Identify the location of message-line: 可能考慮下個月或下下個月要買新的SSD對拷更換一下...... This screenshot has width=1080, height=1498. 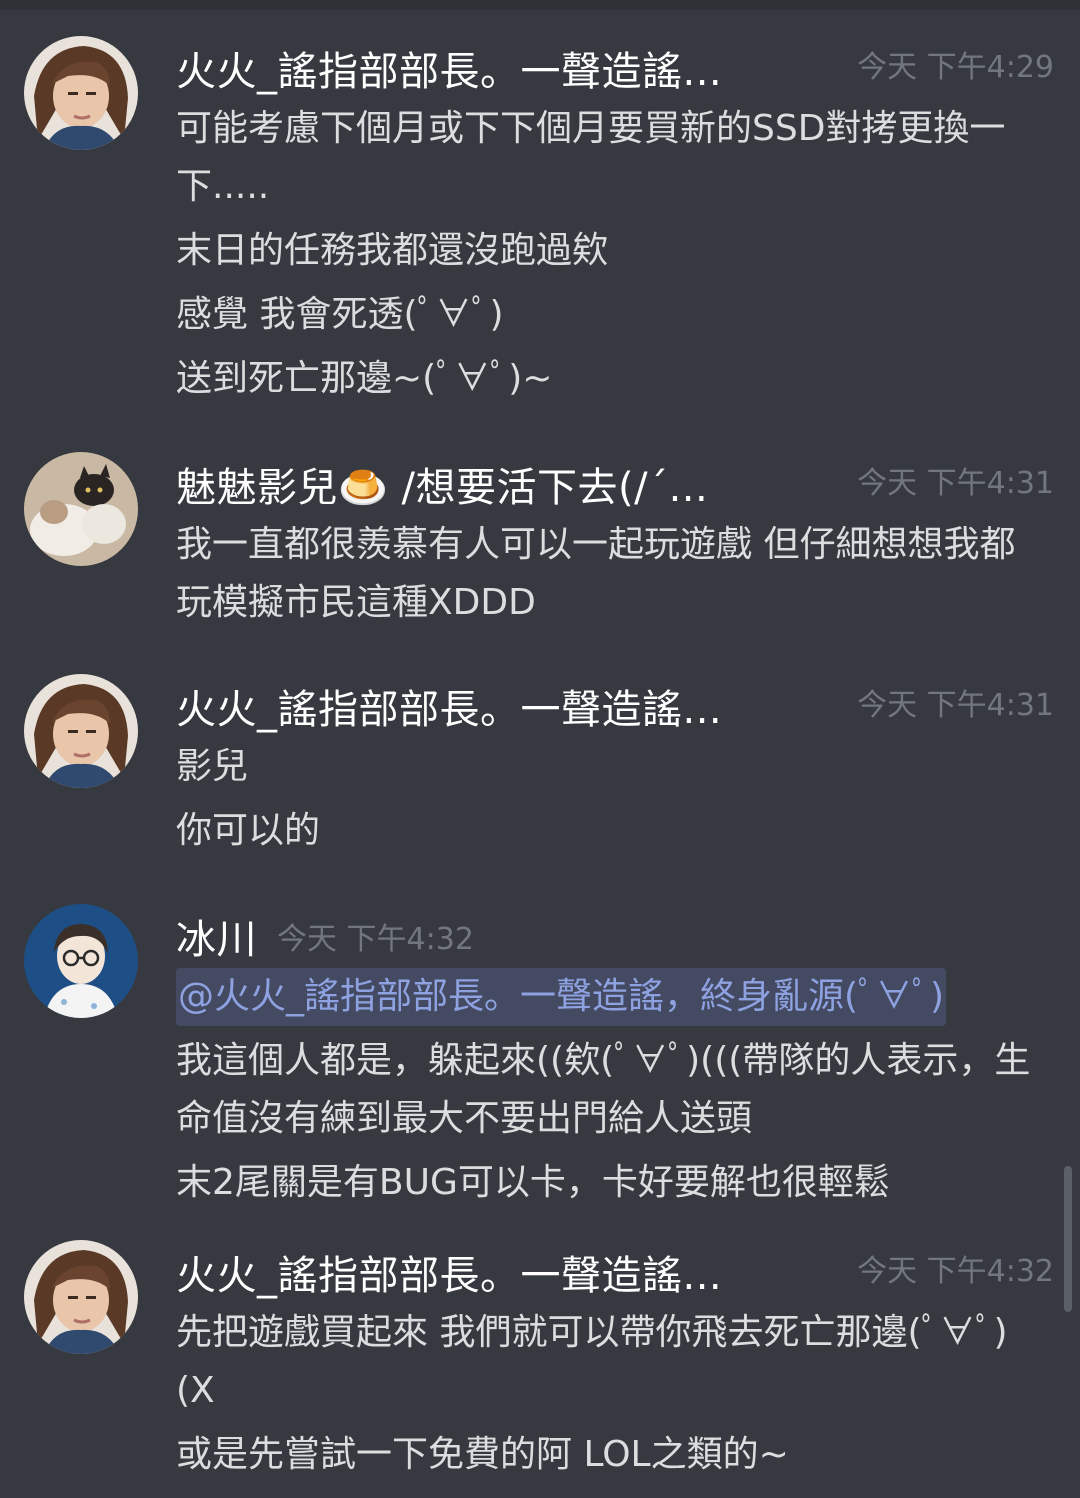
(591, 157).